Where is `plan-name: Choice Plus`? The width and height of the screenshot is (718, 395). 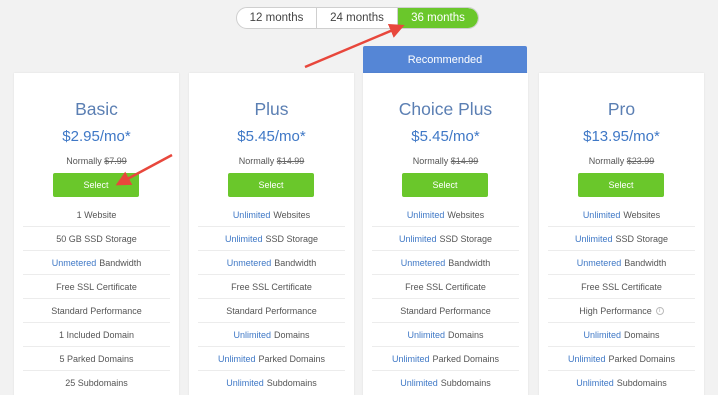
plan-name: Choice Plus is located at coordinates (445, 109).